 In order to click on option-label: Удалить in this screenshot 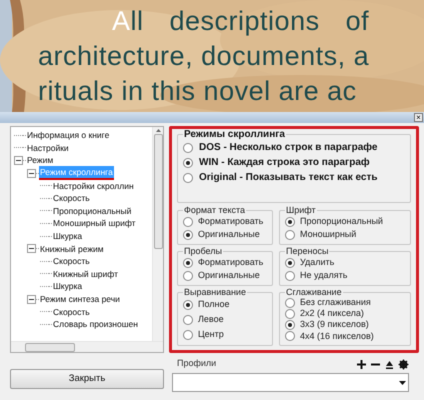, I will do `click(317, 262)`.